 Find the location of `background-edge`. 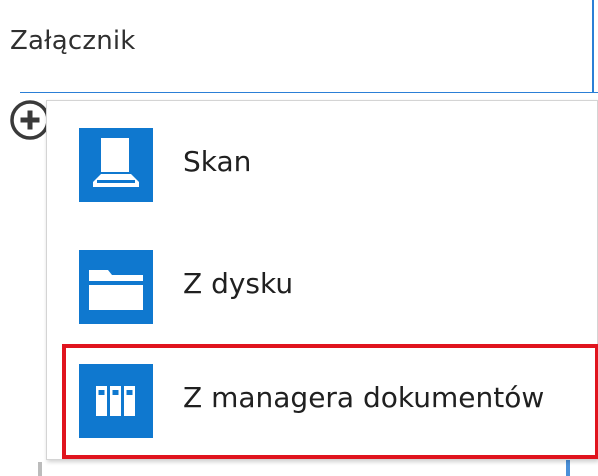

background-edge is located at coordinates (40, 469).